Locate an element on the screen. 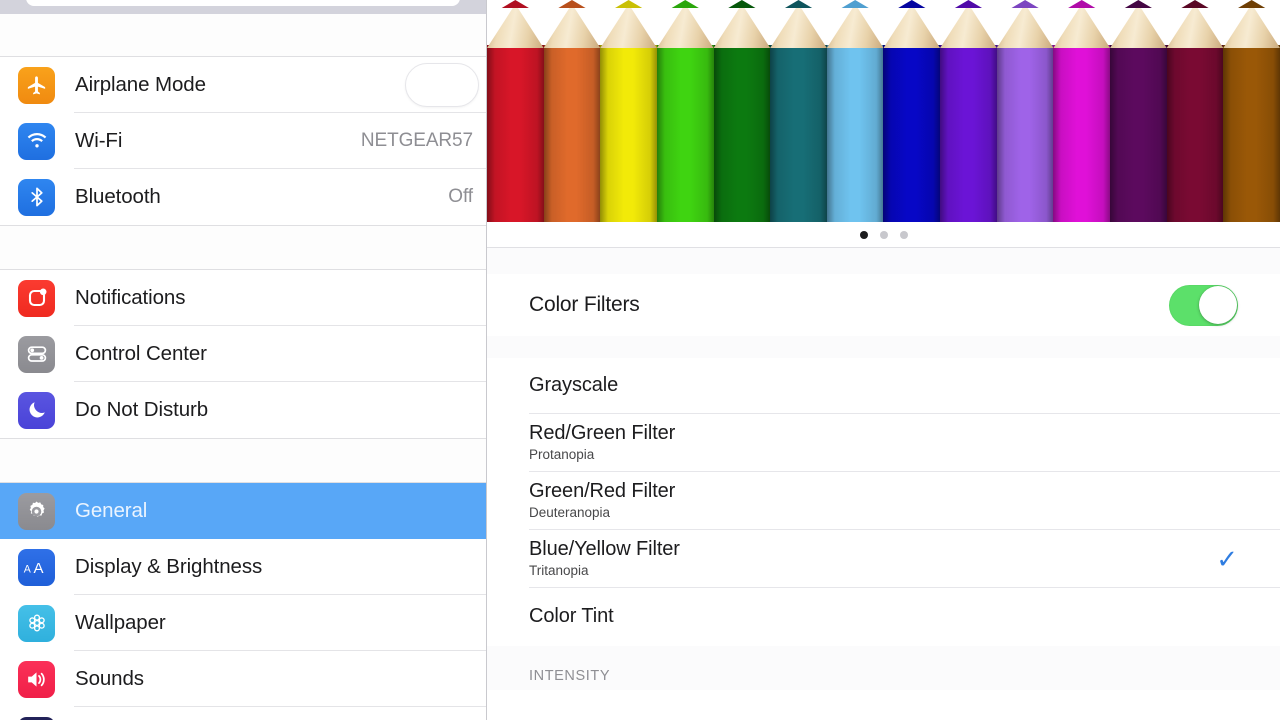 The image size is (1280, 720). sidebar-item-display-brightness: A A Display & Brightness is located at coordinates (243, 567).